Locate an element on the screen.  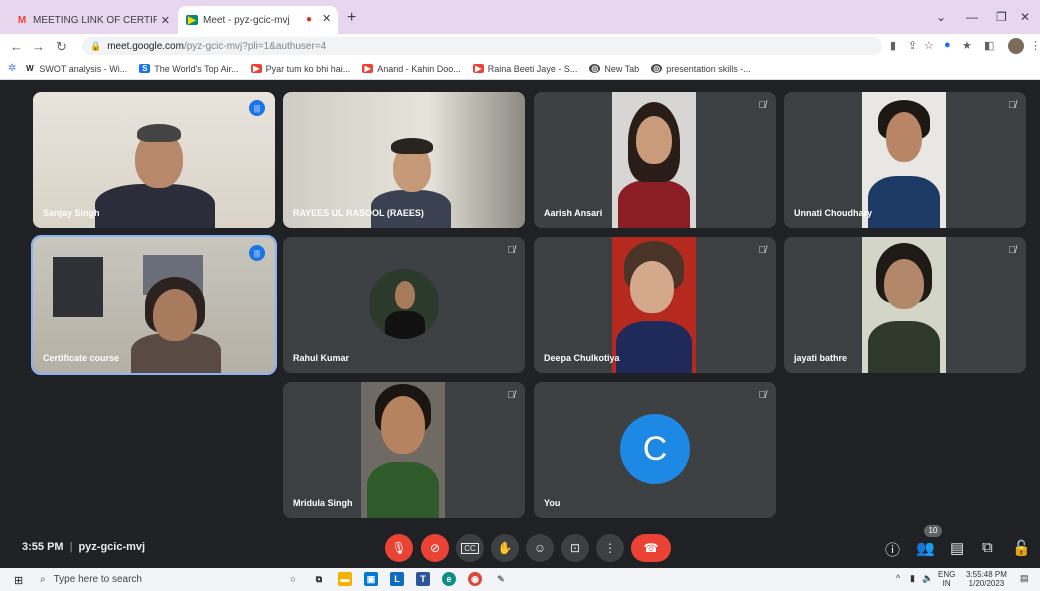
tab-label: MEETING LINK OF CERTIFICATE C is located at coordinates (95, 20).